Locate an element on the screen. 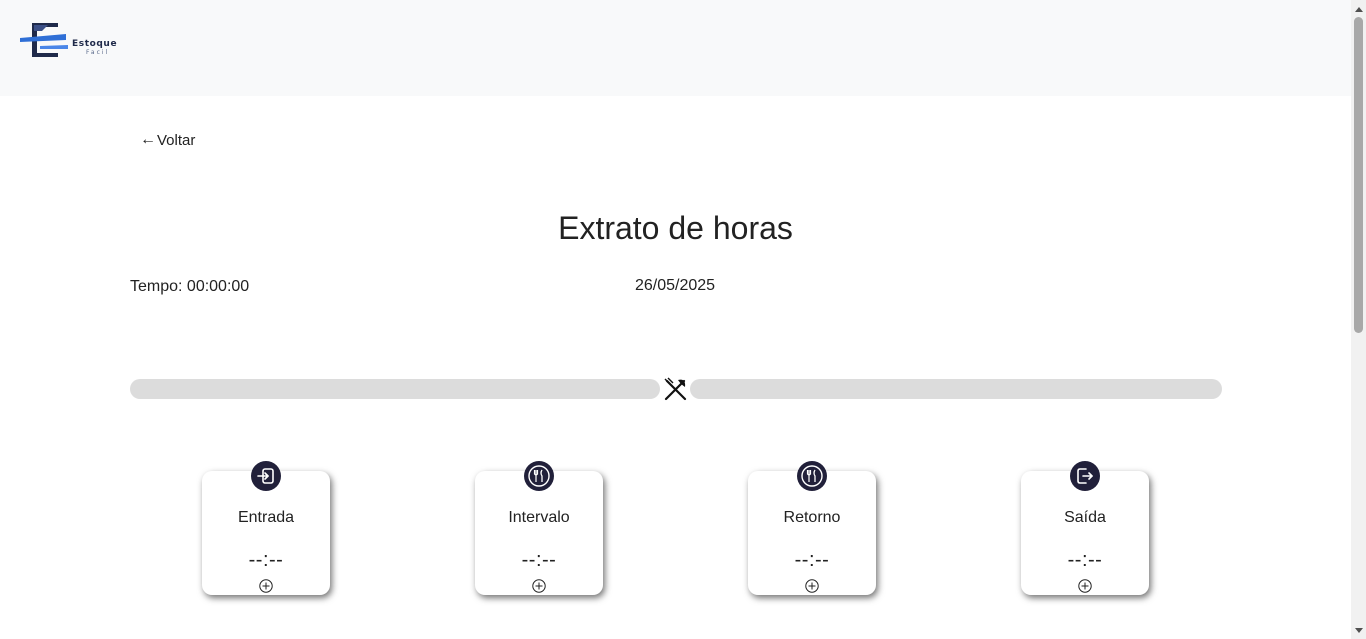  add-intervalo-button is located at coordinates (539, 586).